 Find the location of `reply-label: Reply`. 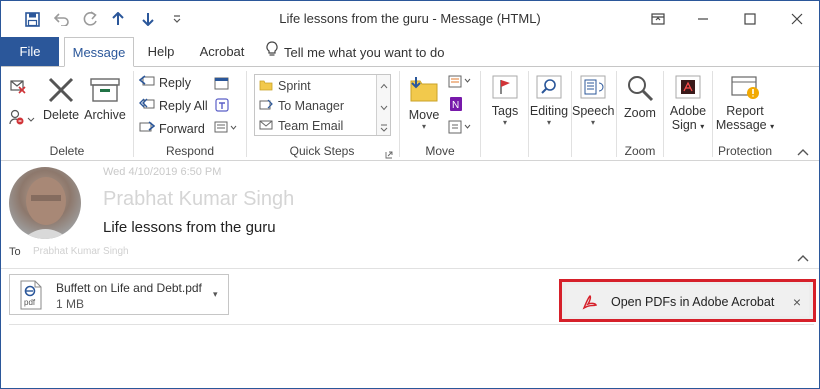

reply-label: Reply is located at coordinates (175, 82).